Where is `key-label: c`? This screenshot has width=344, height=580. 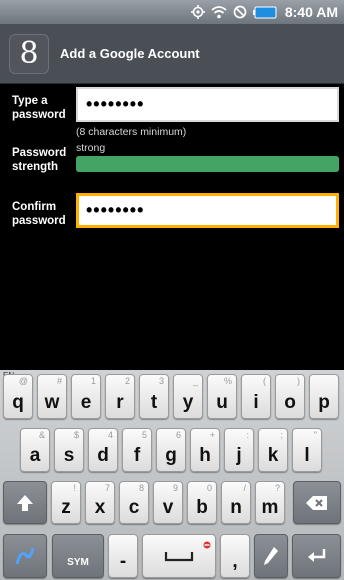 key-label: c is located at coordinates (134, 507).